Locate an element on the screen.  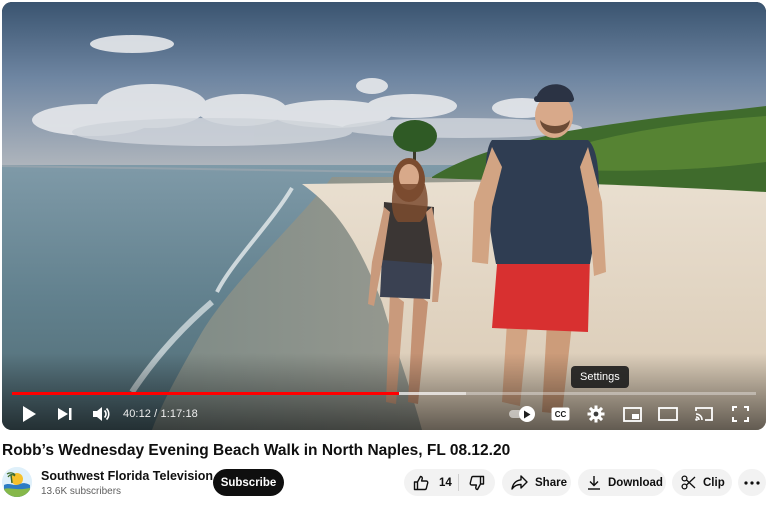
miniplayer-icon is located at coordinates (632, 414).